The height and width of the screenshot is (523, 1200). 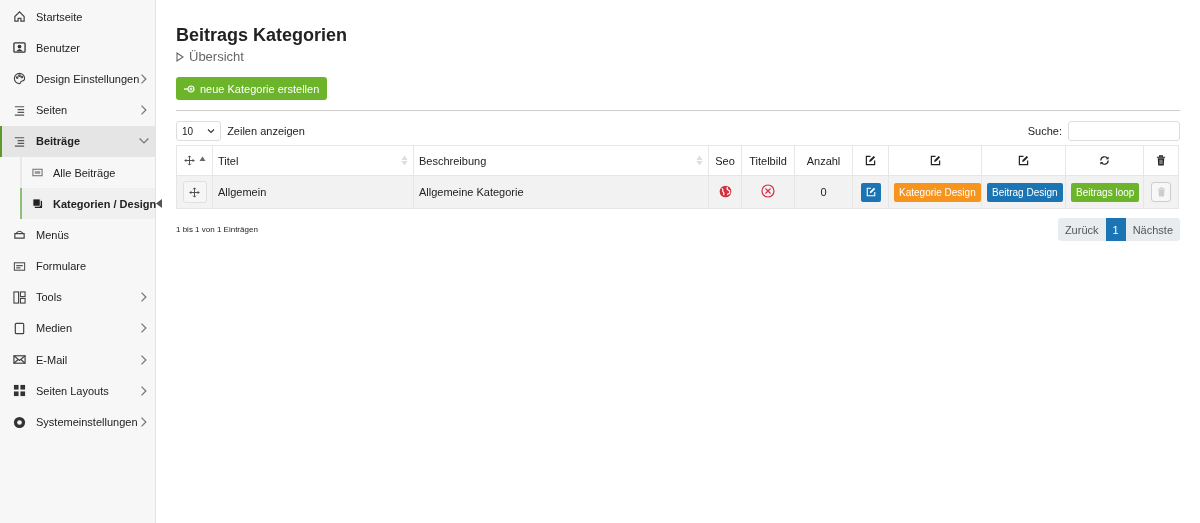 I want to click on drag-handle, so click(x=194, y=192).